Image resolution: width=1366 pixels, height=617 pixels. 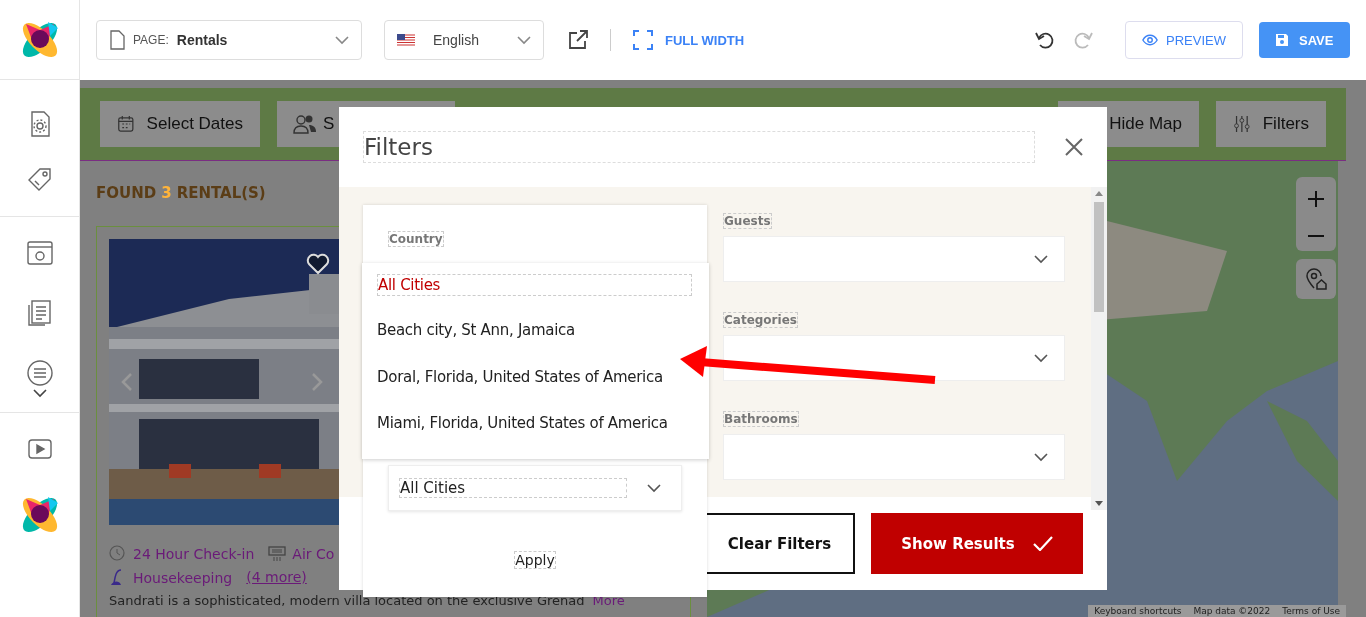 I want to click on dropdown-option: All Cities, so click(x=534, y=285).